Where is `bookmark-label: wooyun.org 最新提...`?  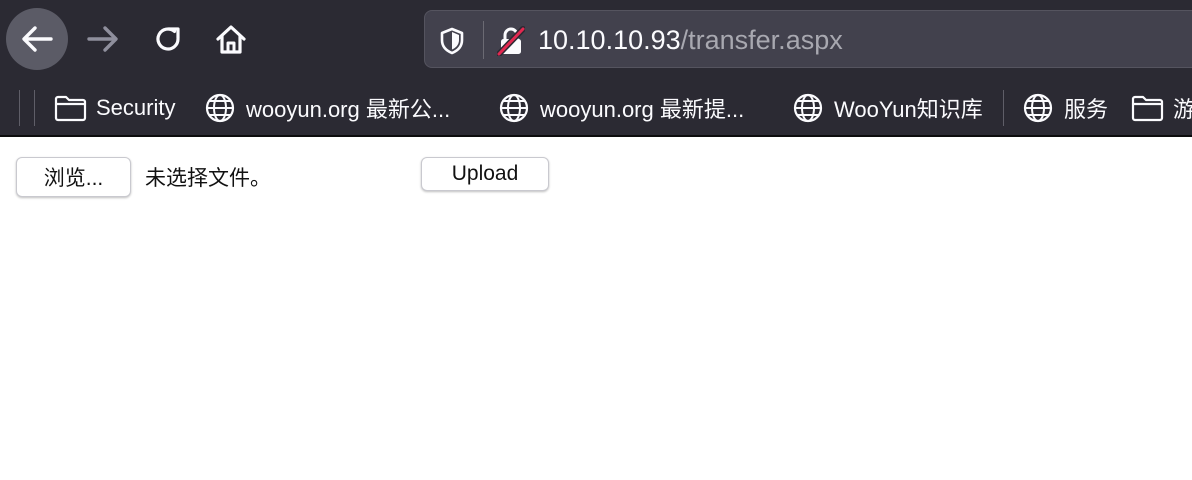 bookmark-label: wooyun.org 最新提... is located at coordinates (642, 109).